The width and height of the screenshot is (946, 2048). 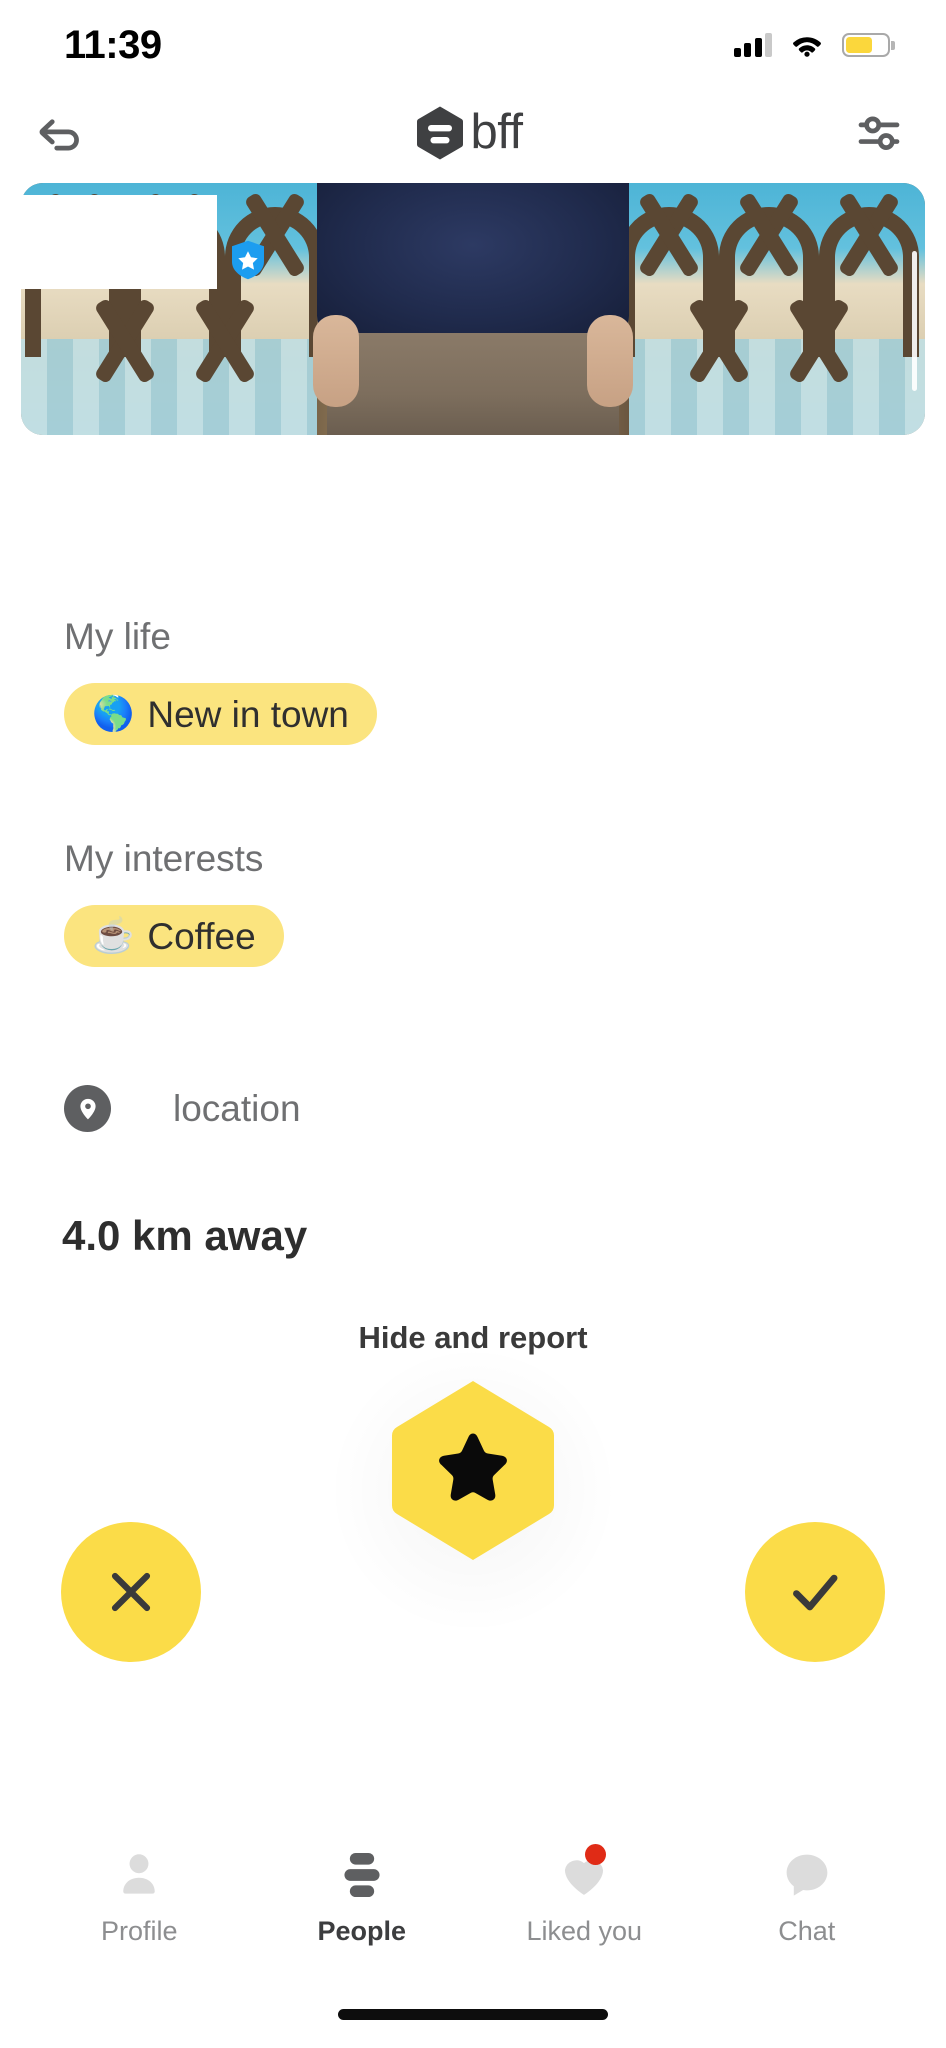 What do you see at coordinates (87, 1108) in the screenshot?
I see `location-pin-icon` at bounding box center [87, 1108].